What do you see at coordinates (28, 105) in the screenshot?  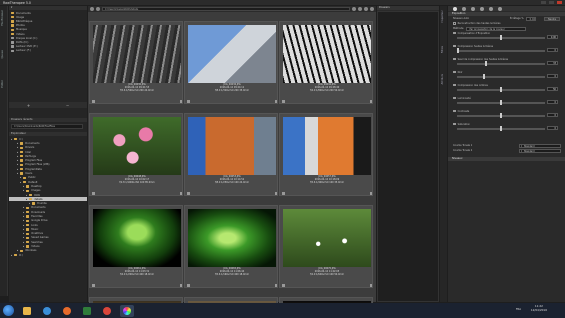 I see `add-place-button: +` at bounding box center [28, 105].